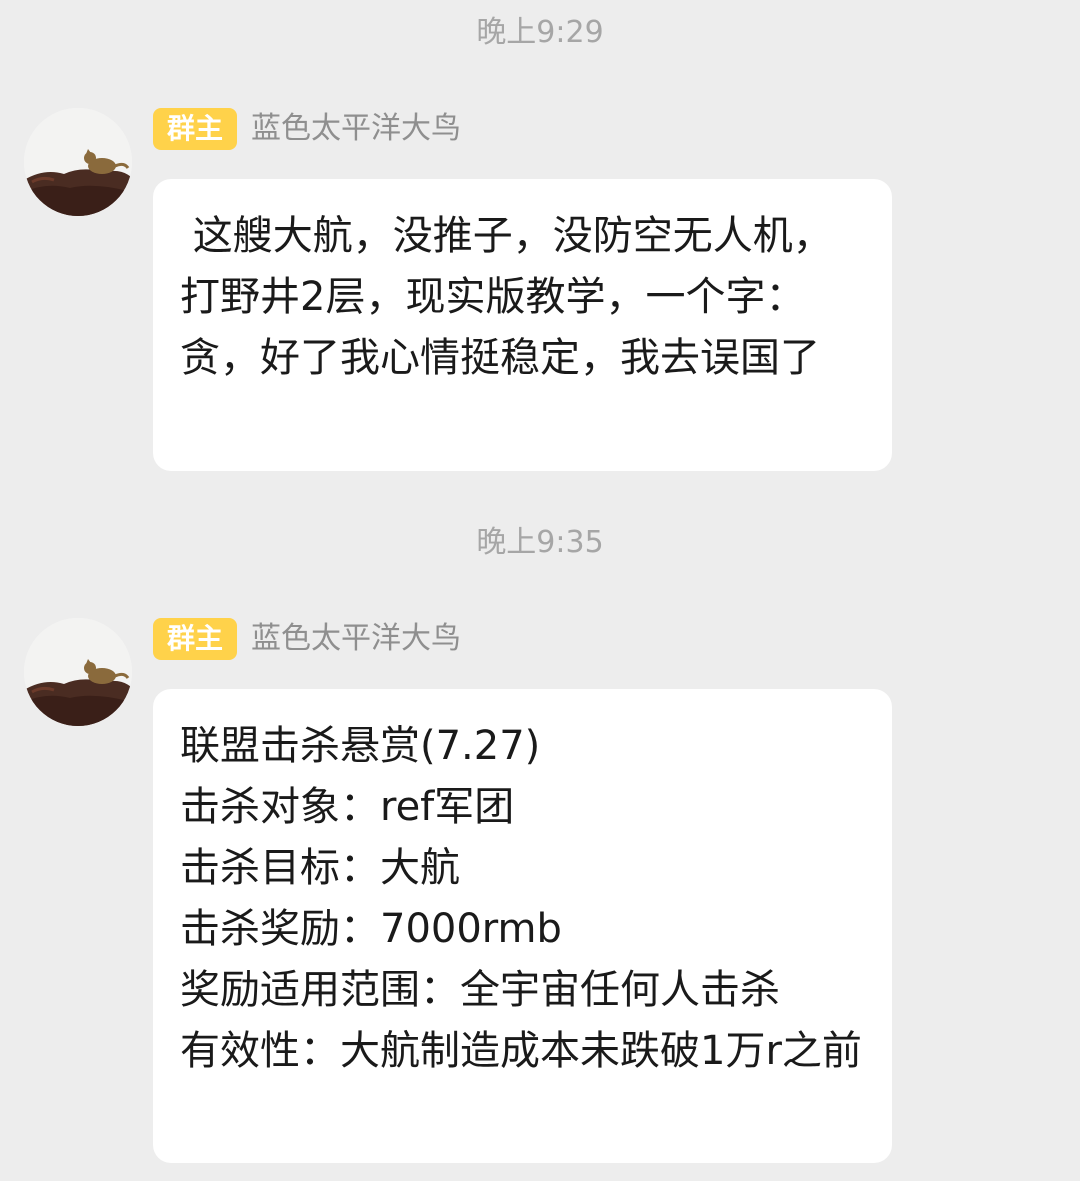 The width and height of the screenshot is (1080, 1181). Describe the element at coordinates (540, 542) in the screenshot. I see `timestamp-2: 晚上9:35` at that location.